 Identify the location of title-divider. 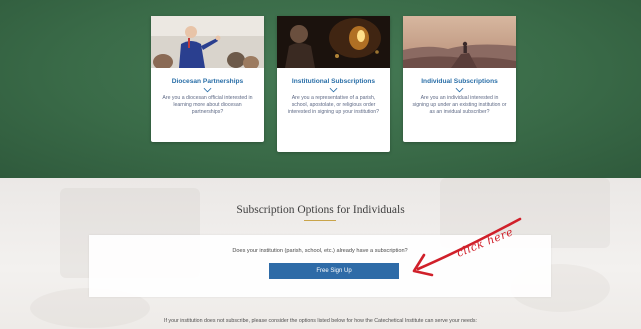
(320, 221).